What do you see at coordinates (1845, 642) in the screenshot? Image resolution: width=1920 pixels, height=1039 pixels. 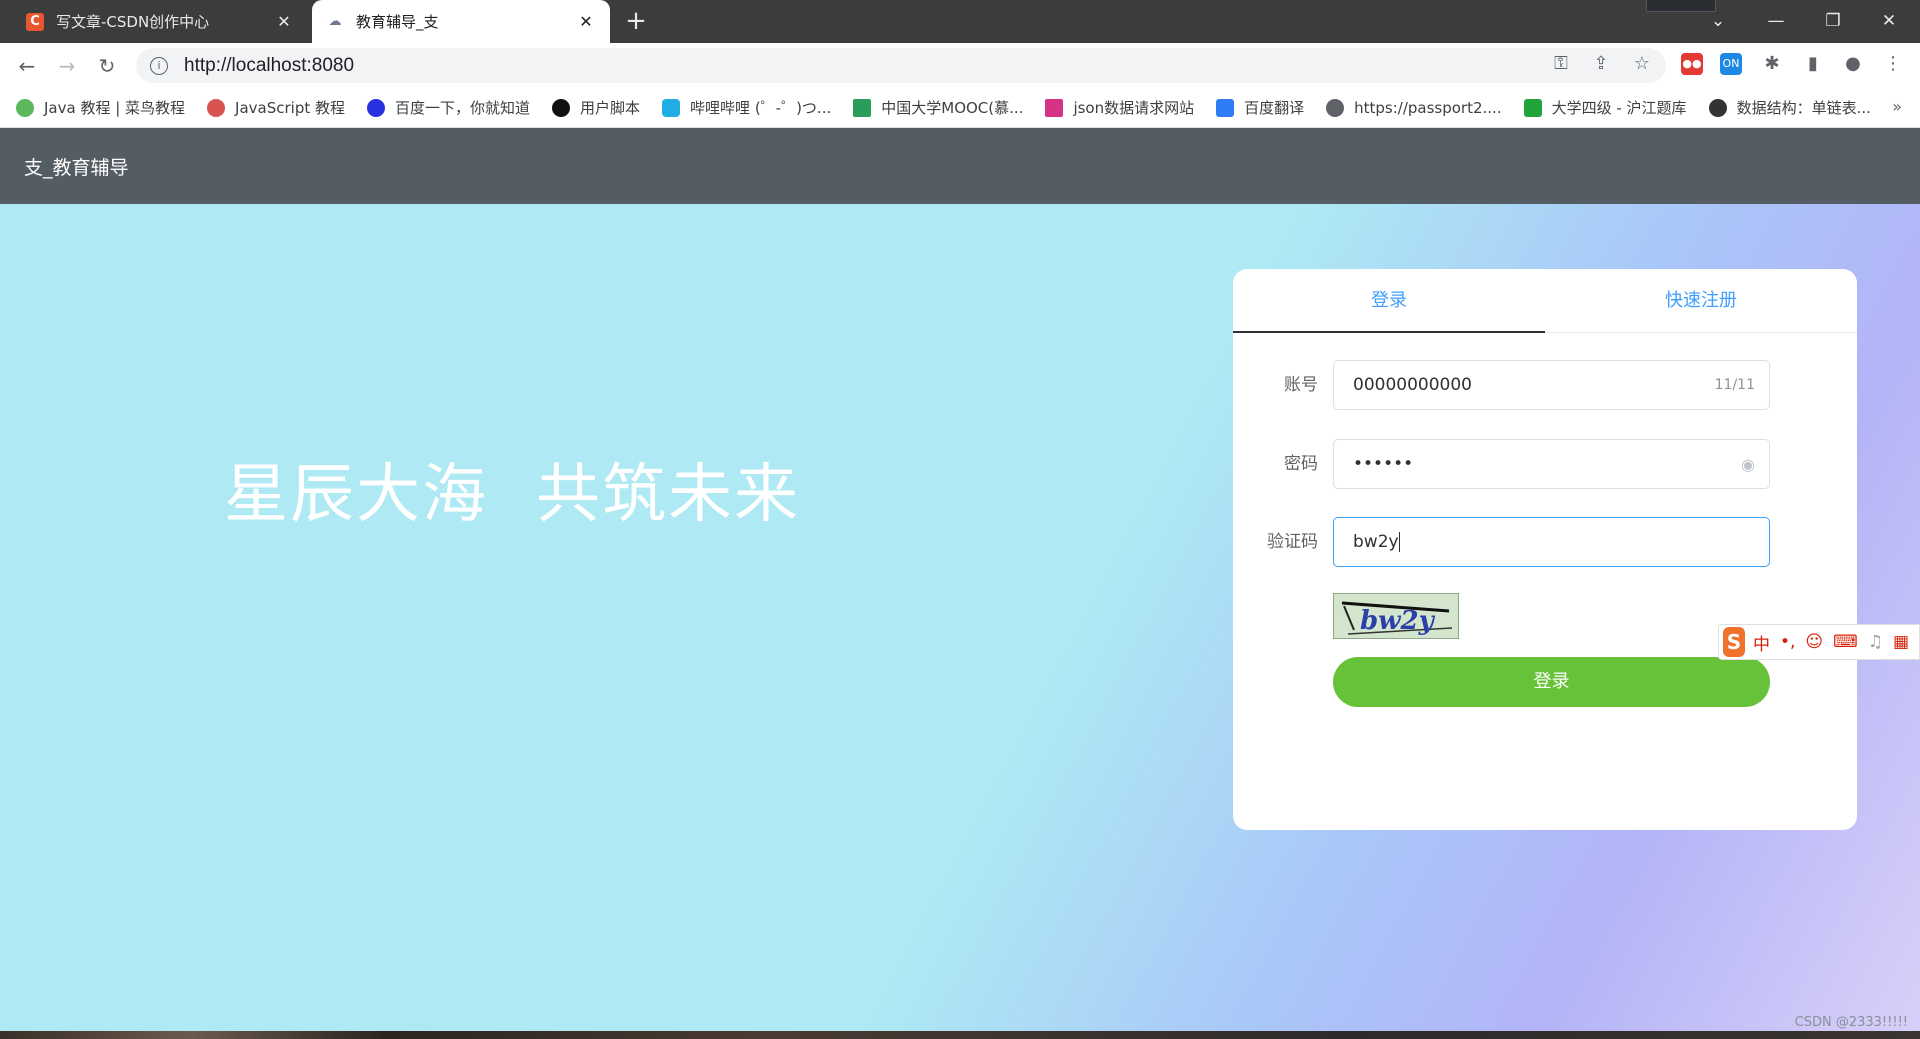 I see `keyboard-icon: ⌨` at bounding box center [1845, 642].